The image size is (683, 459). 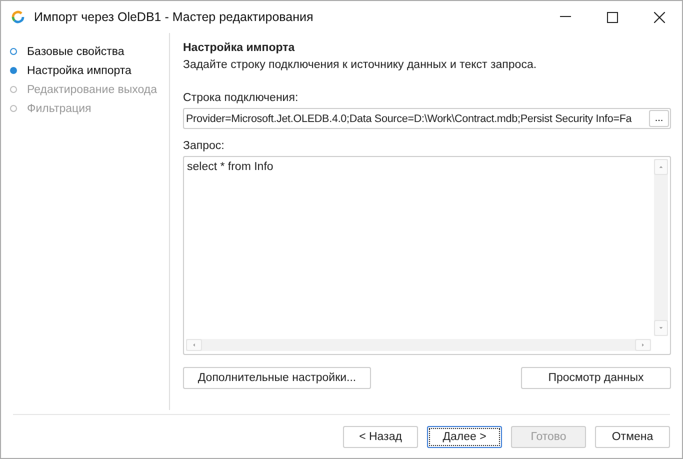 What do you see at coordinates (18, 17) in the screenshot?
I see `app-logo-icon` at bounding box center [18, 17].